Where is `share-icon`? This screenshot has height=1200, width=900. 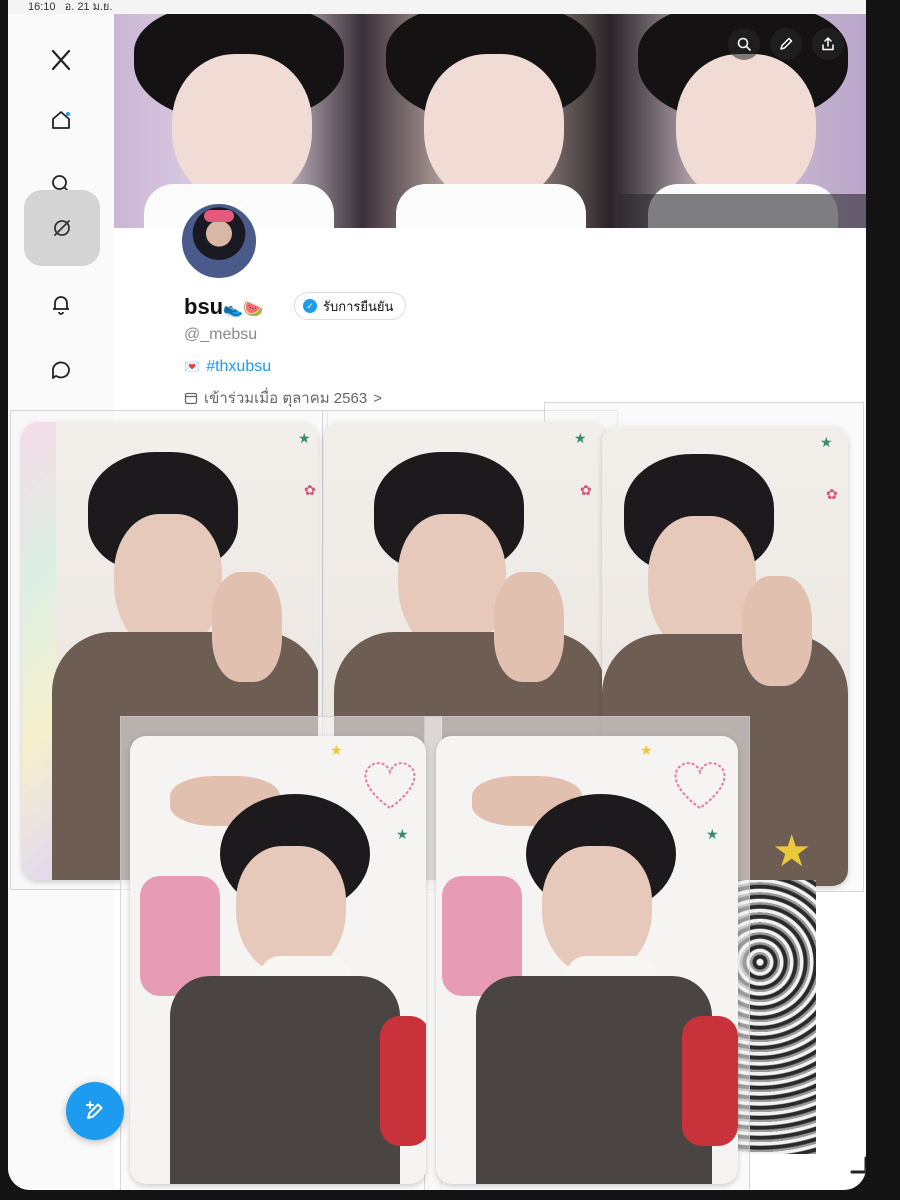
share-icon is located at coordinates (828, 44).